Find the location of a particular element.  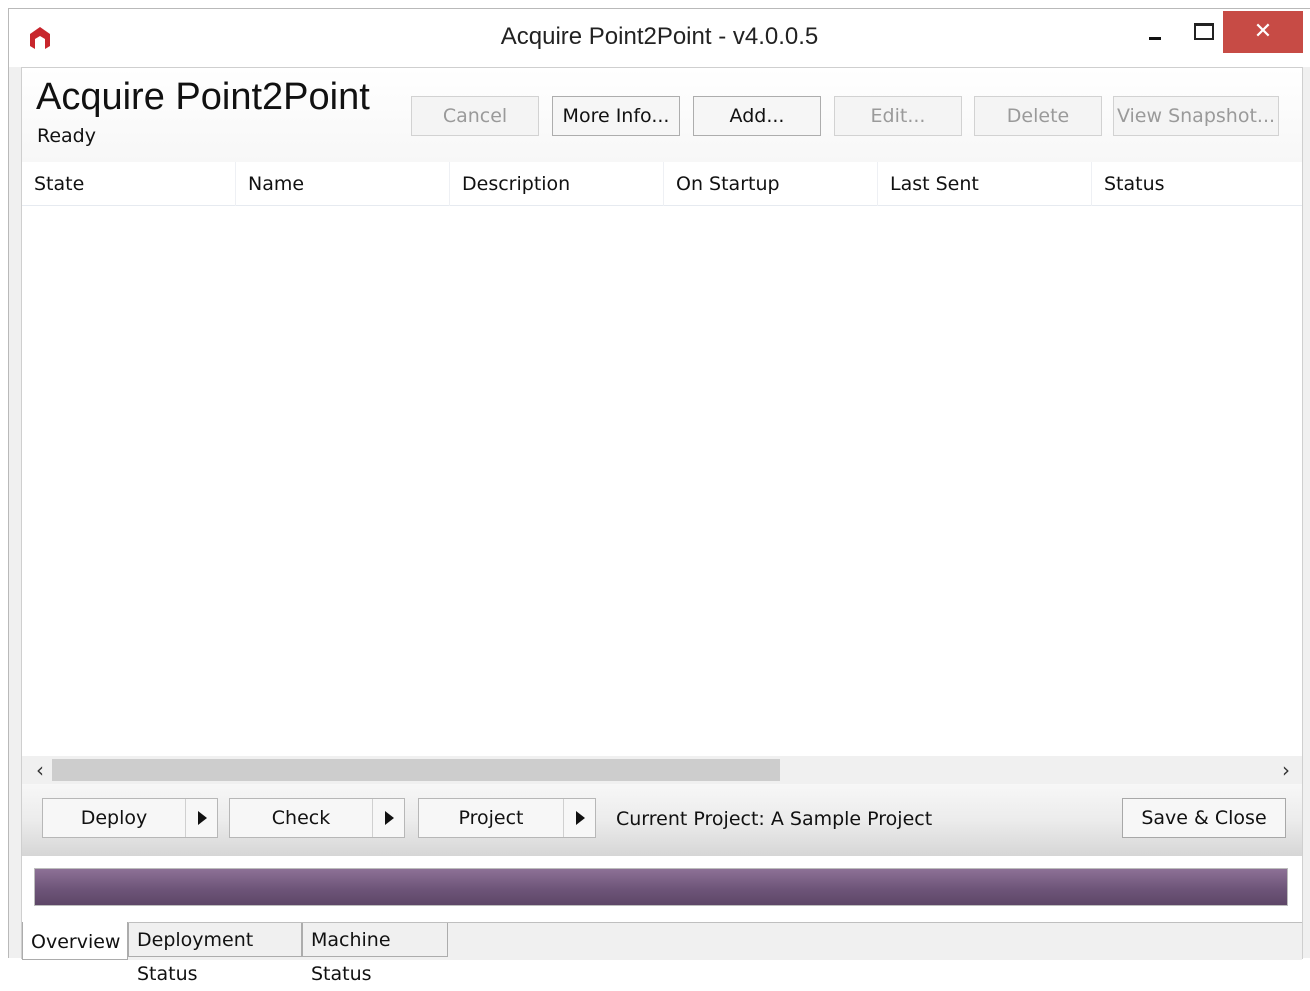

progress-panel is located at coordinates (662, 889).